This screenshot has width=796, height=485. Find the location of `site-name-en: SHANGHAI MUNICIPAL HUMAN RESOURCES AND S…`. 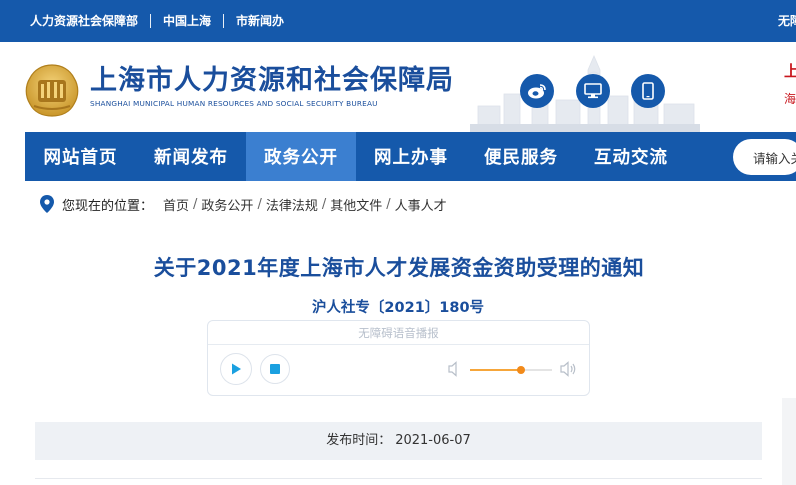

site-name-en: SHANGHAI MUNICIPAL HUMAN RESOURCES AND S… is located at coordinates (234, 103).